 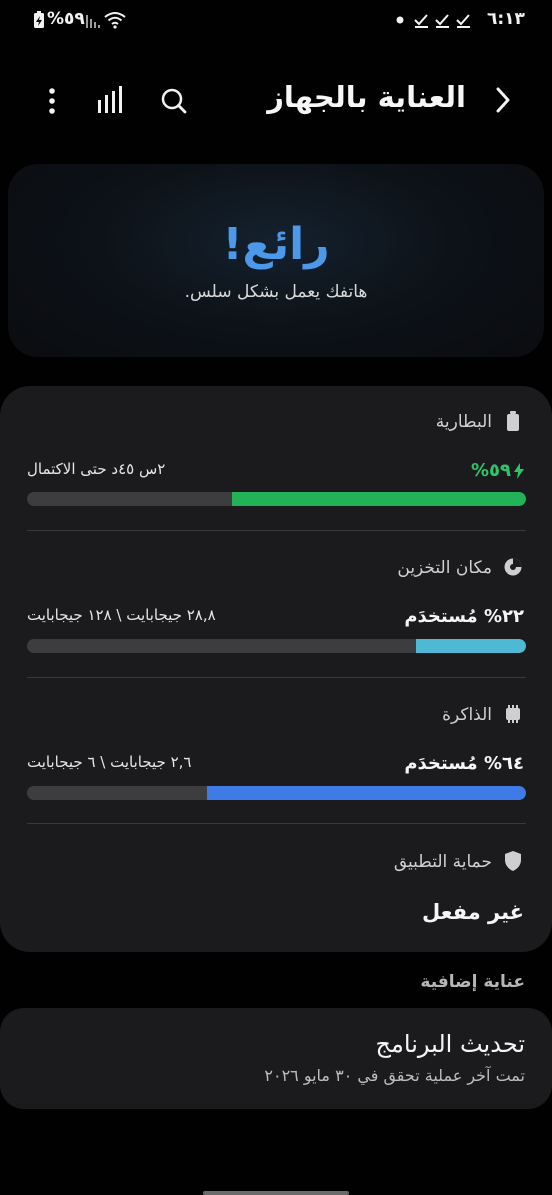 What do you see at coordinates (276, 886) in the screenshot?
I see `app-protection-section: حماية التطبيق غير مفعل` at bounding box center [276, 886].